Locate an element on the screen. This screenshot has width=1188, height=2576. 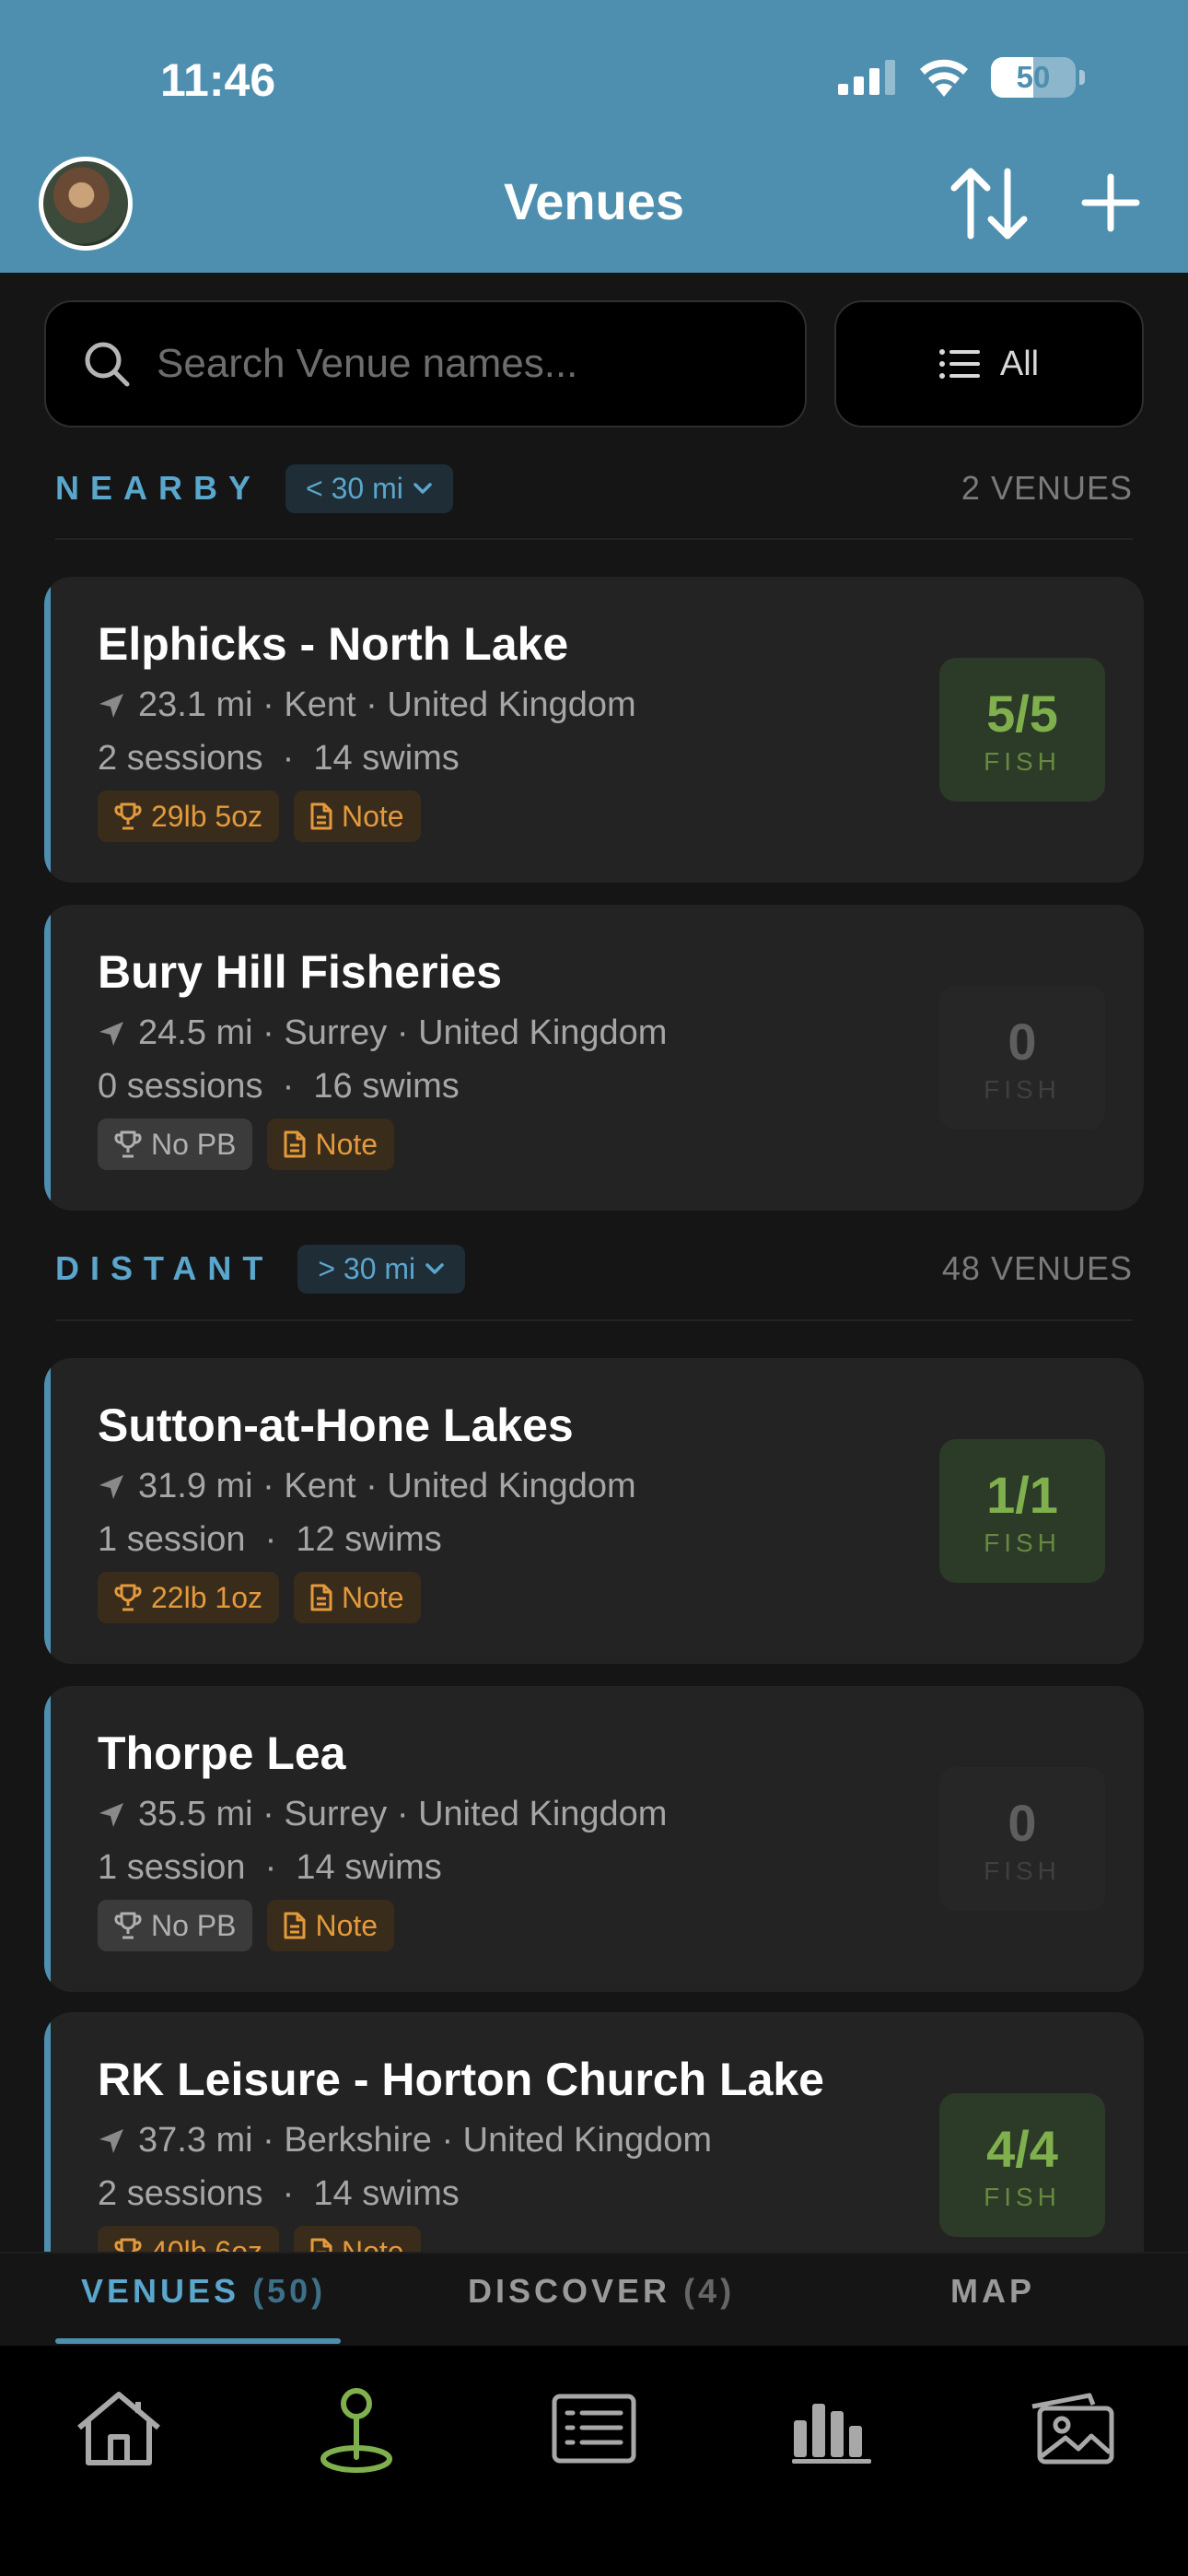
venue-location-text: 37.3 mi · Berkshire · United Kingdom is located at coordinates (425, 2140).